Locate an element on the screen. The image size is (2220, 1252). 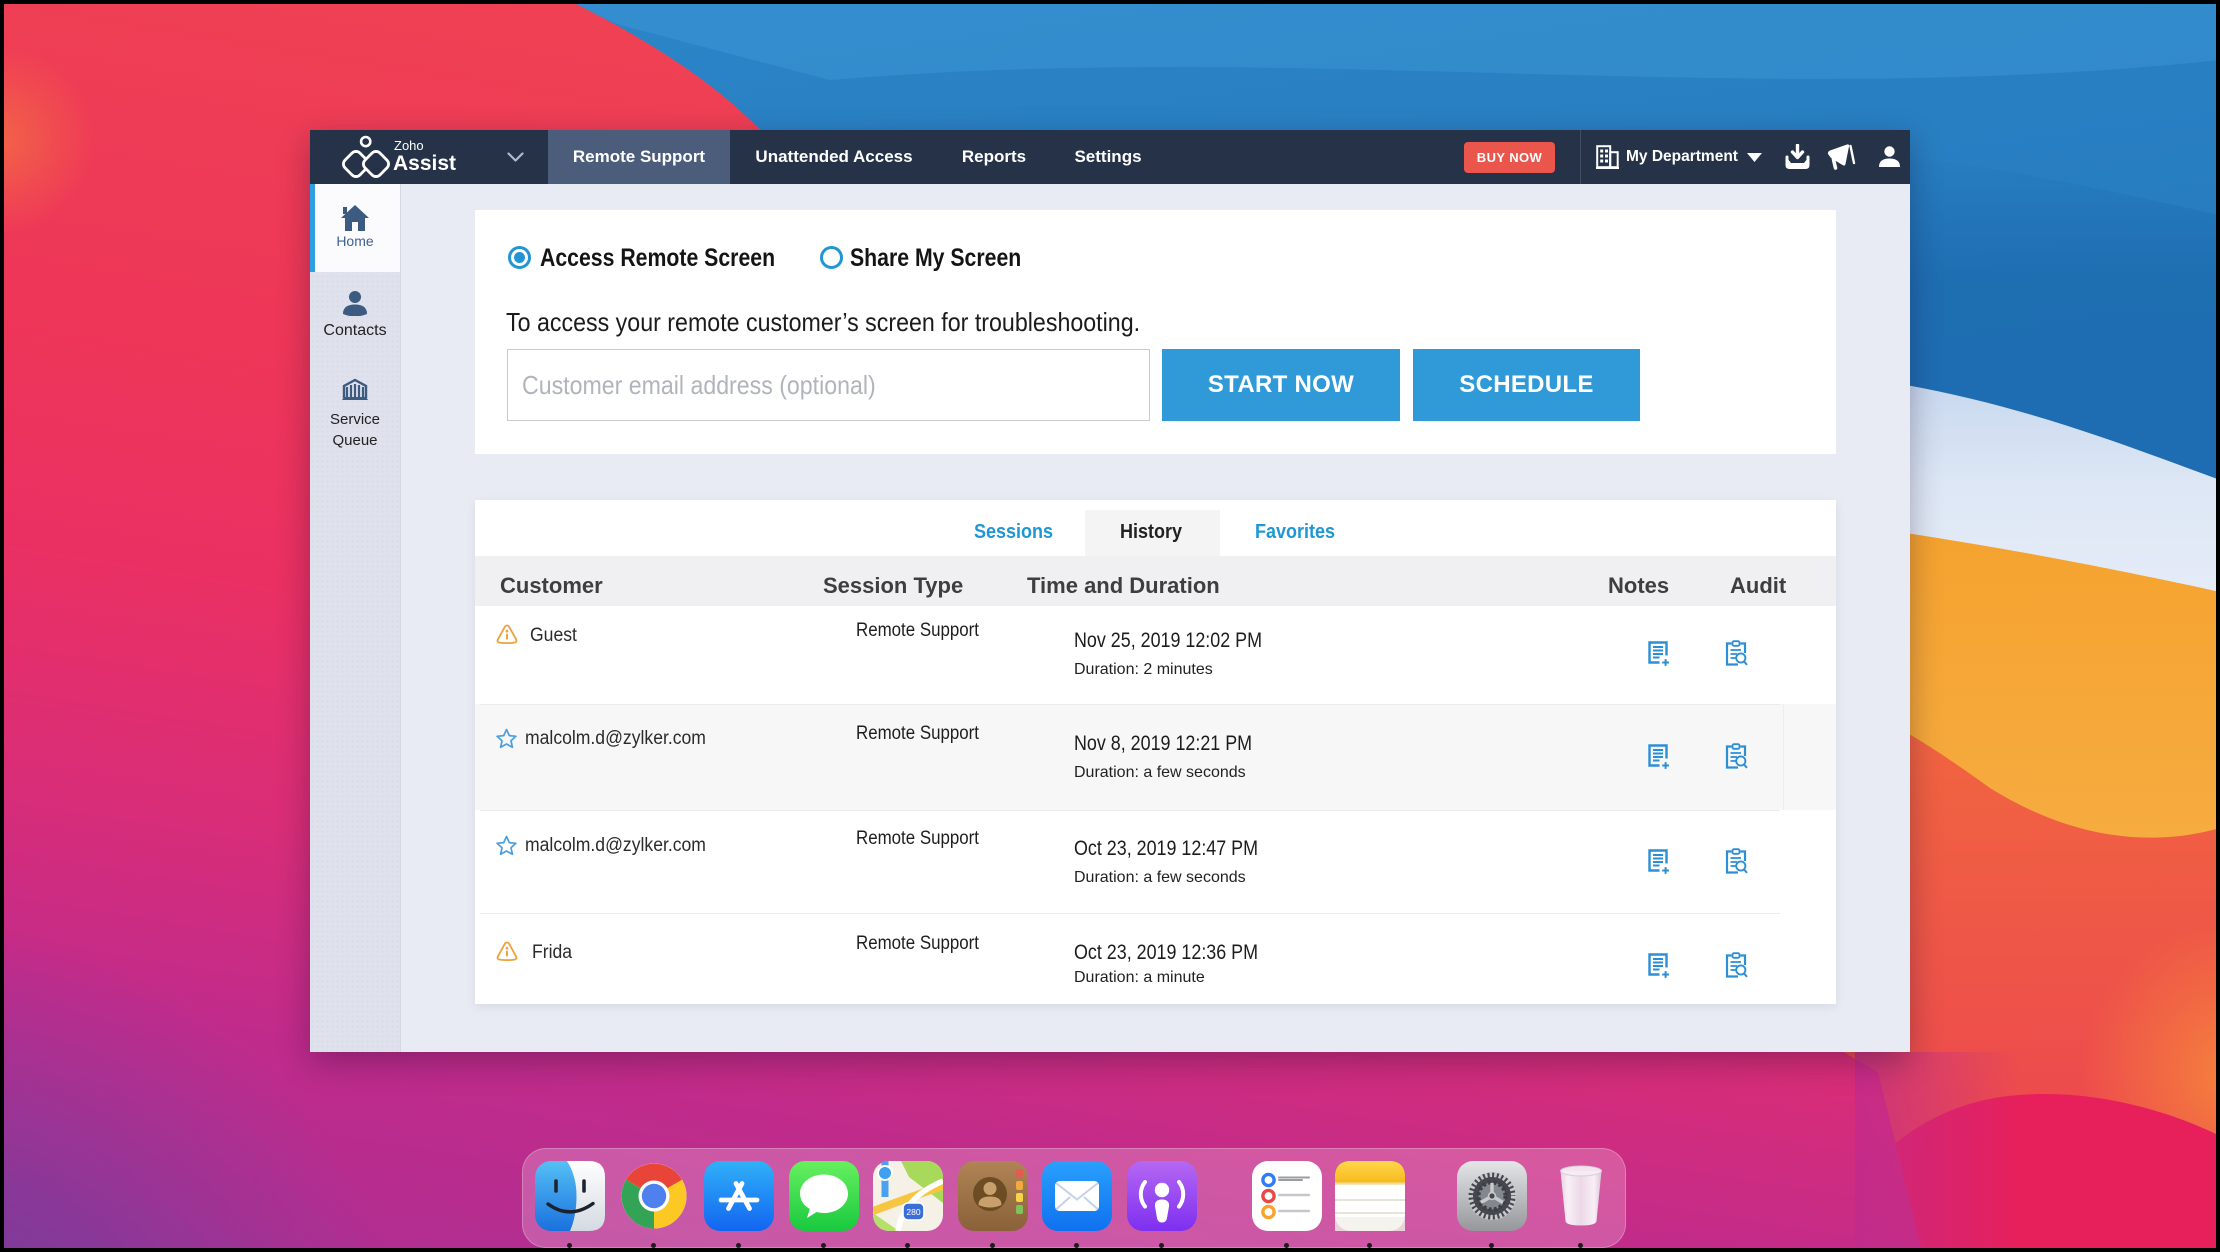
svg-text: 280 is located at coordinates (913, 1212).